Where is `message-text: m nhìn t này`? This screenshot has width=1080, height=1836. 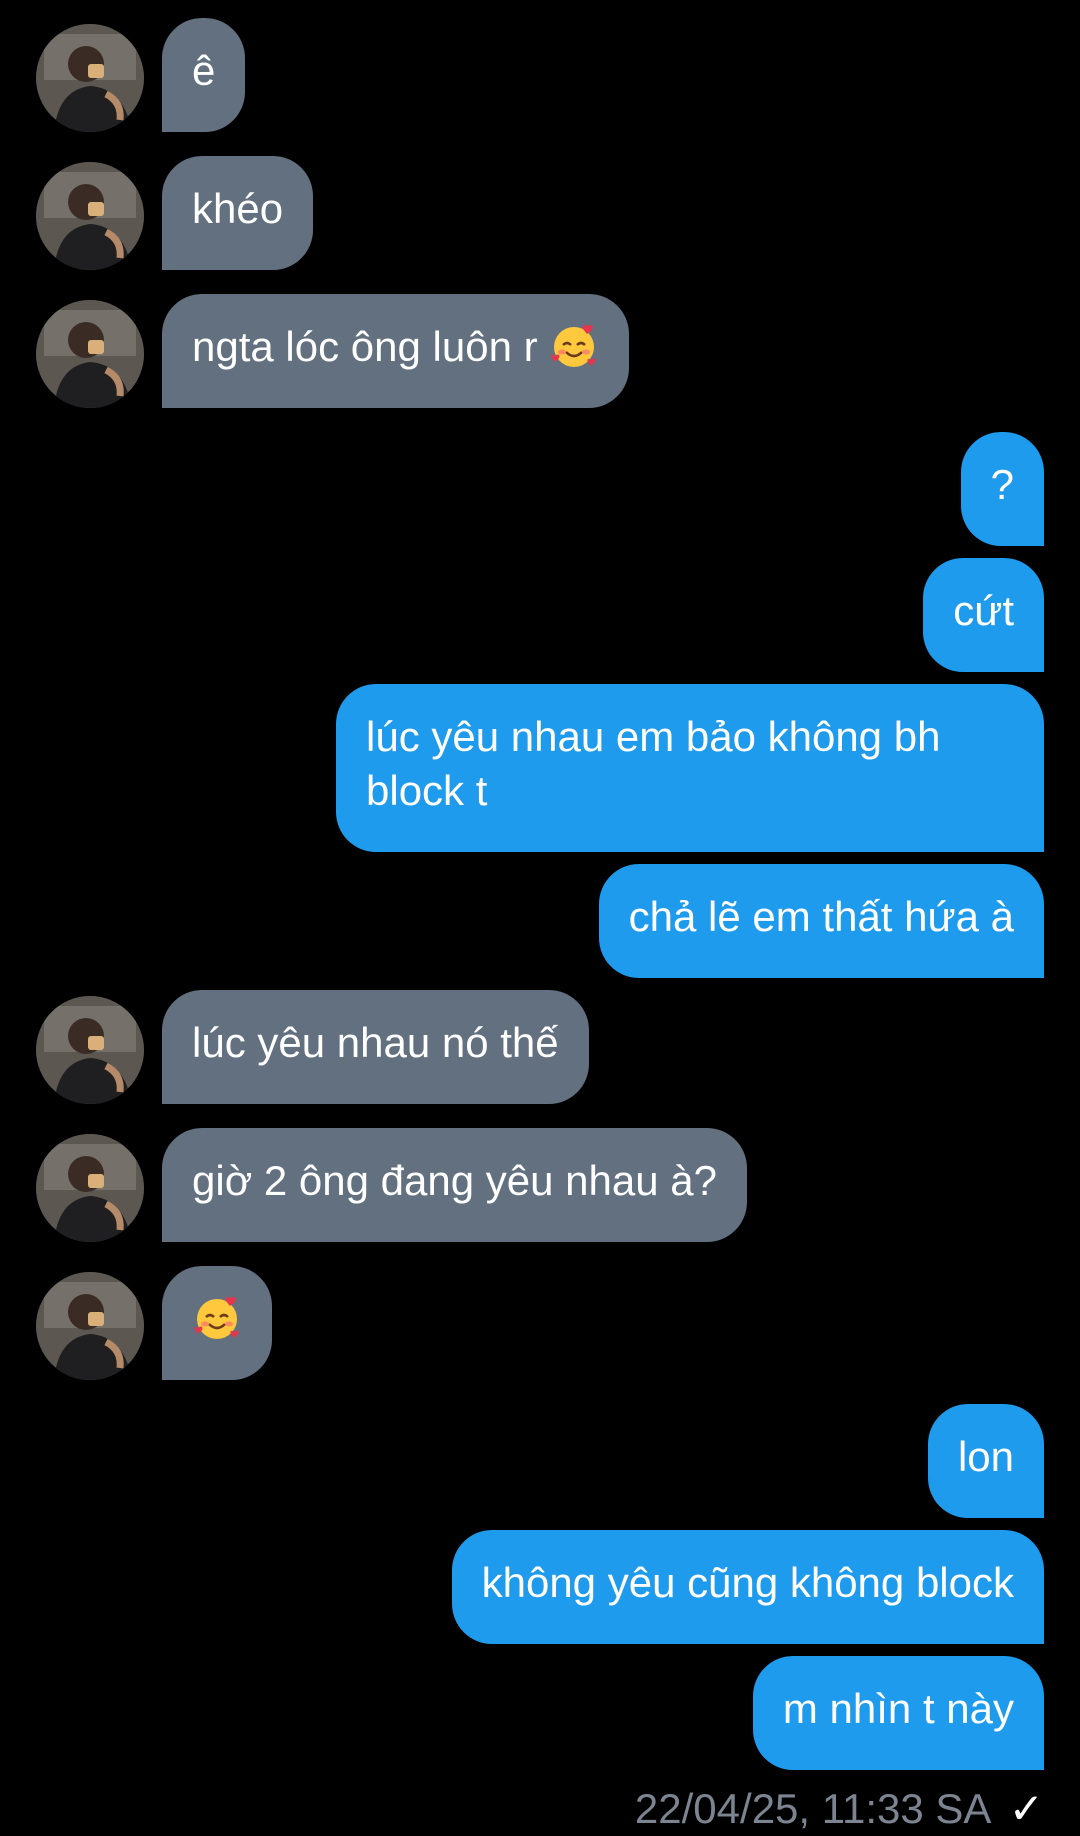
message-text: m nhìn t này is located at coordinates (898, 1708).